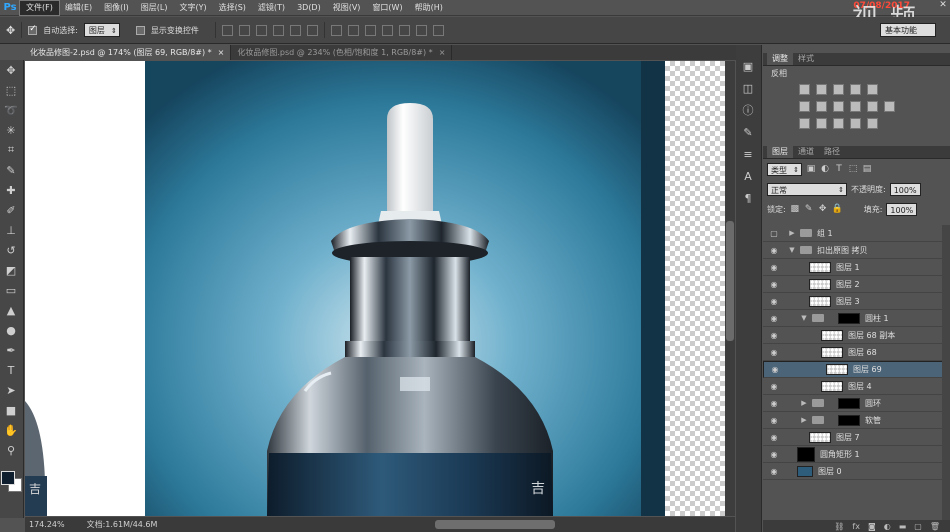 This screenshot has height=532, width=950. What do you see at coordinates (838, 89) in the screenshot?
I see `curves-icon` at bounding box center [838, 89].